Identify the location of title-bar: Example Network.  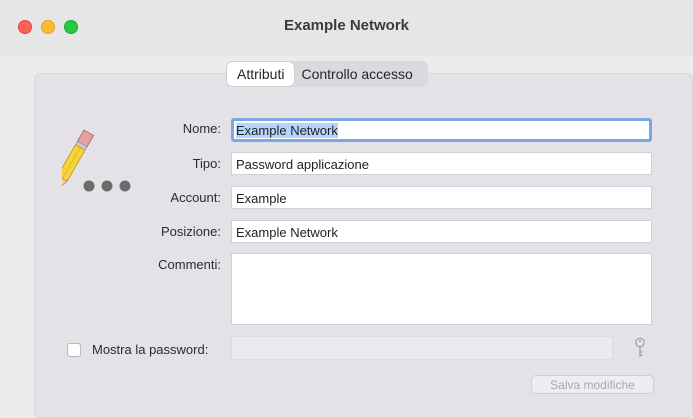
(346, 28).